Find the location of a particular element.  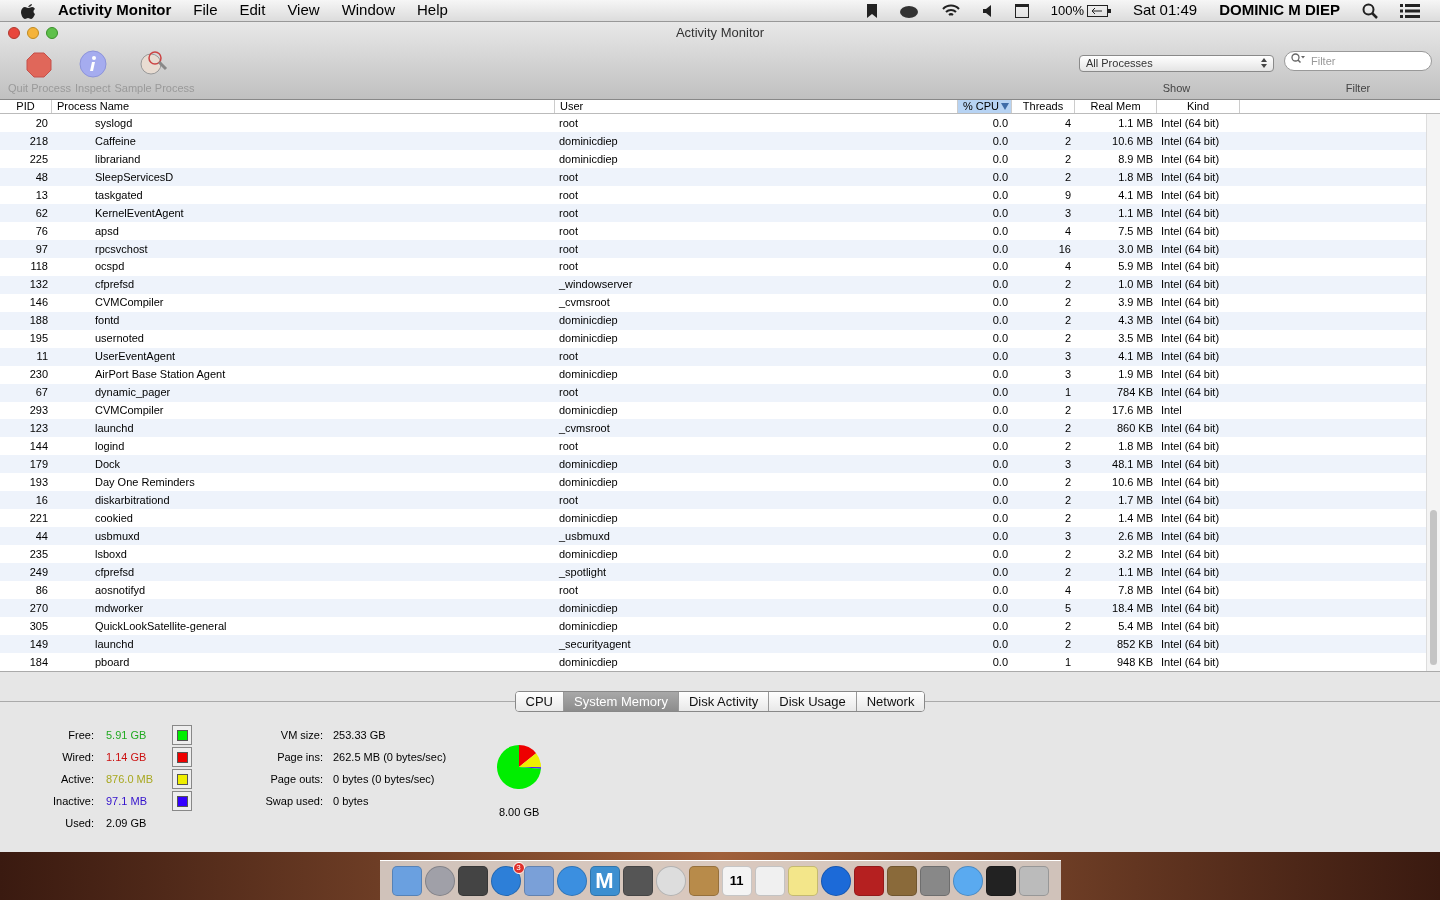

table-cell-text: 1.7 MB is located at coordinates (1135, 501).